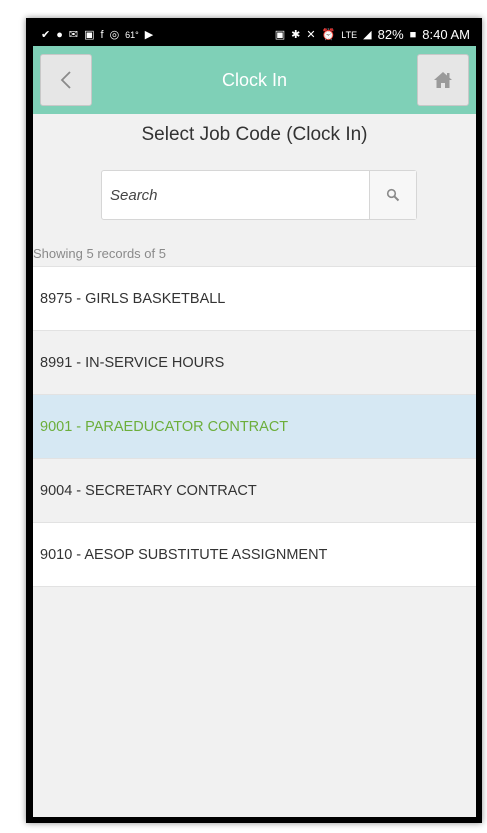 Image resolution: width=487 pixels, height=833 pixels. I want to click on job-code-item: 8975 - GIRLS BASKETBALL, so click(254, 298).